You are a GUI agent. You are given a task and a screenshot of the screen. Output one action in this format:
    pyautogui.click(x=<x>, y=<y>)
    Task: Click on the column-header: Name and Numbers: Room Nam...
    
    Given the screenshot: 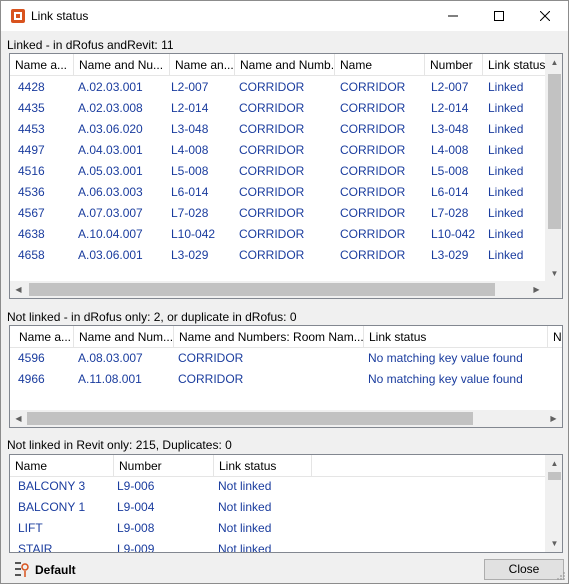 What is the action you would take?
    pyautogui.click(x=269, y=337)
    